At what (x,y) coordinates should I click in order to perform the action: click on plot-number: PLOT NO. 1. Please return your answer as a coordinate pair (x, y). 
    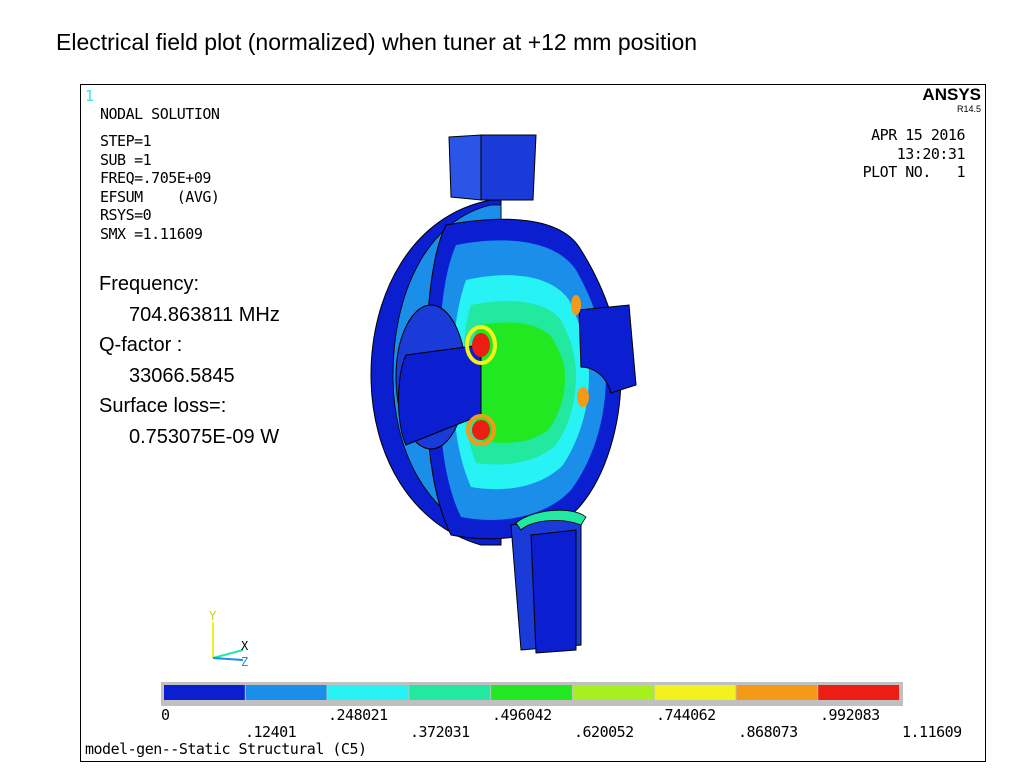
    Looking at the image, I should click on (914, 172).